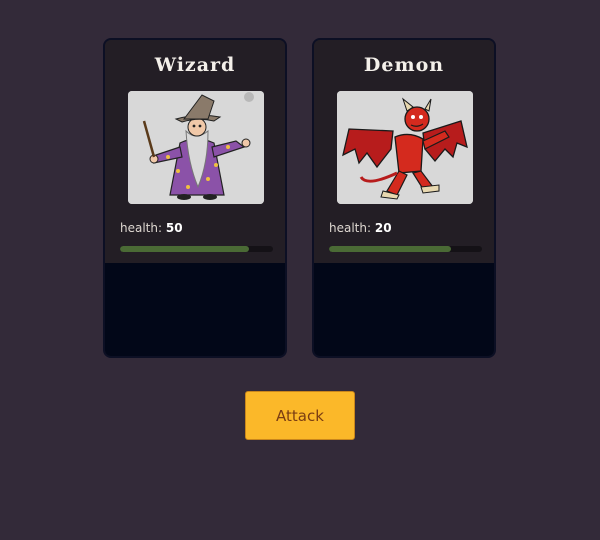 This screenshot has height=540, width=600. I want to click on health-label: health: 50, so click(151, 228).